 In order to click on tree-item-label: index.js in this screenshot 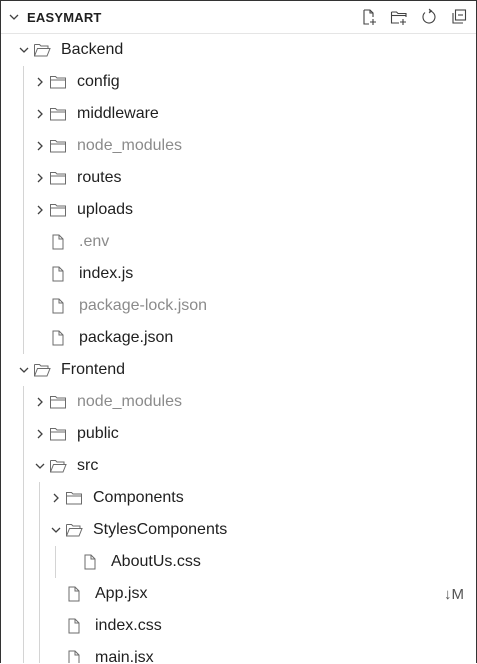, I will do `click(106, 273)`.